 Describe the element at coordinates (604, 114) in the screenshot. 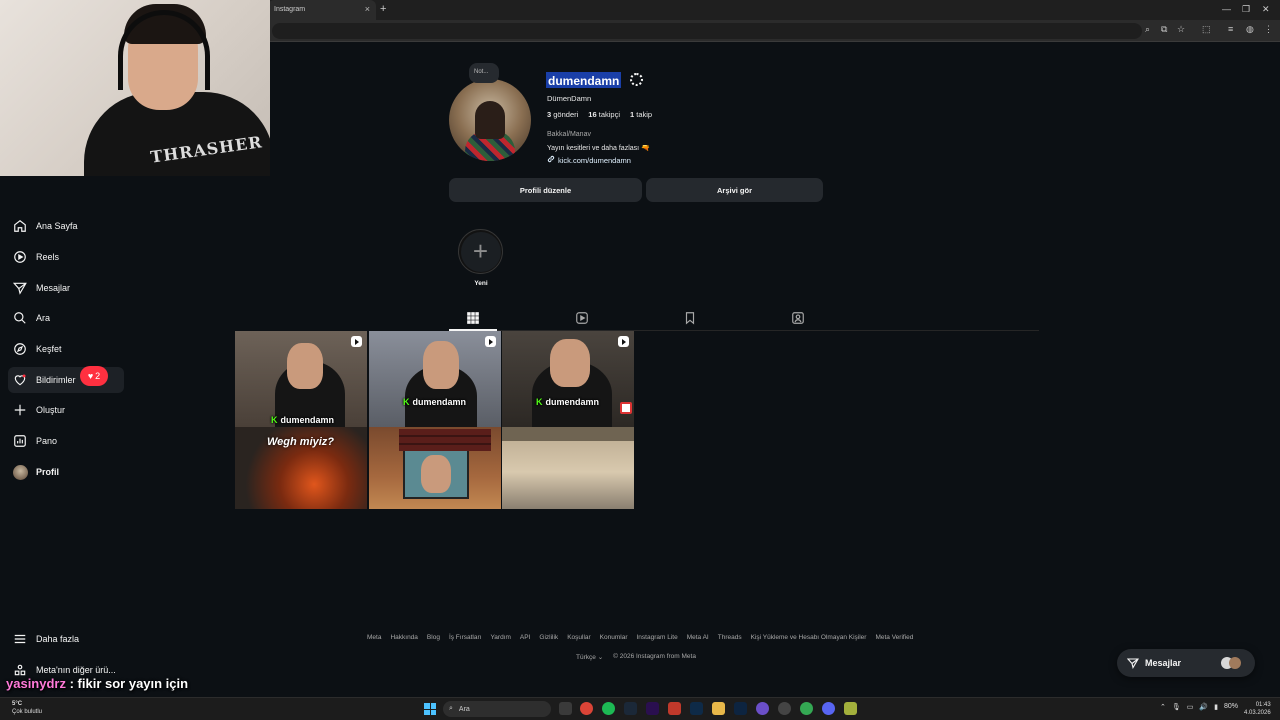

I see `followers-stat: 16 takipçi` at that location.